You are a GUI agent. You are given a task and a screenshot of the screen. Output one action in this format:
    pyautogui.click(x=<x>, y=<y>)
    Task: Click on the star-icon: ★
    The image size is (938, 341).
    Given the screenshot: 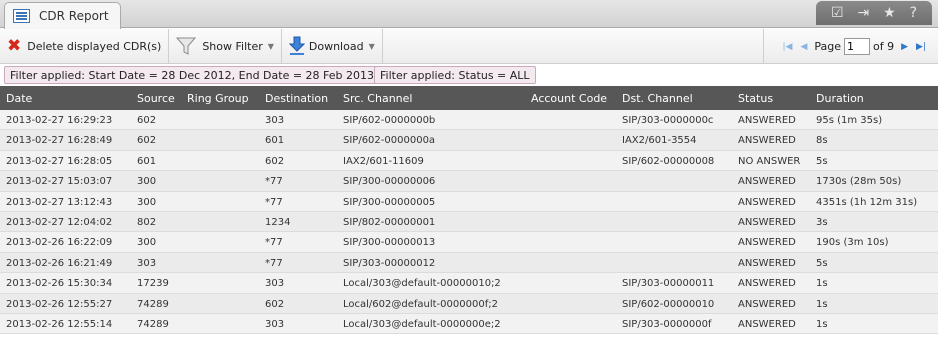 What is the action you would take?
    pyautogui.click(x=889, y=13)
    